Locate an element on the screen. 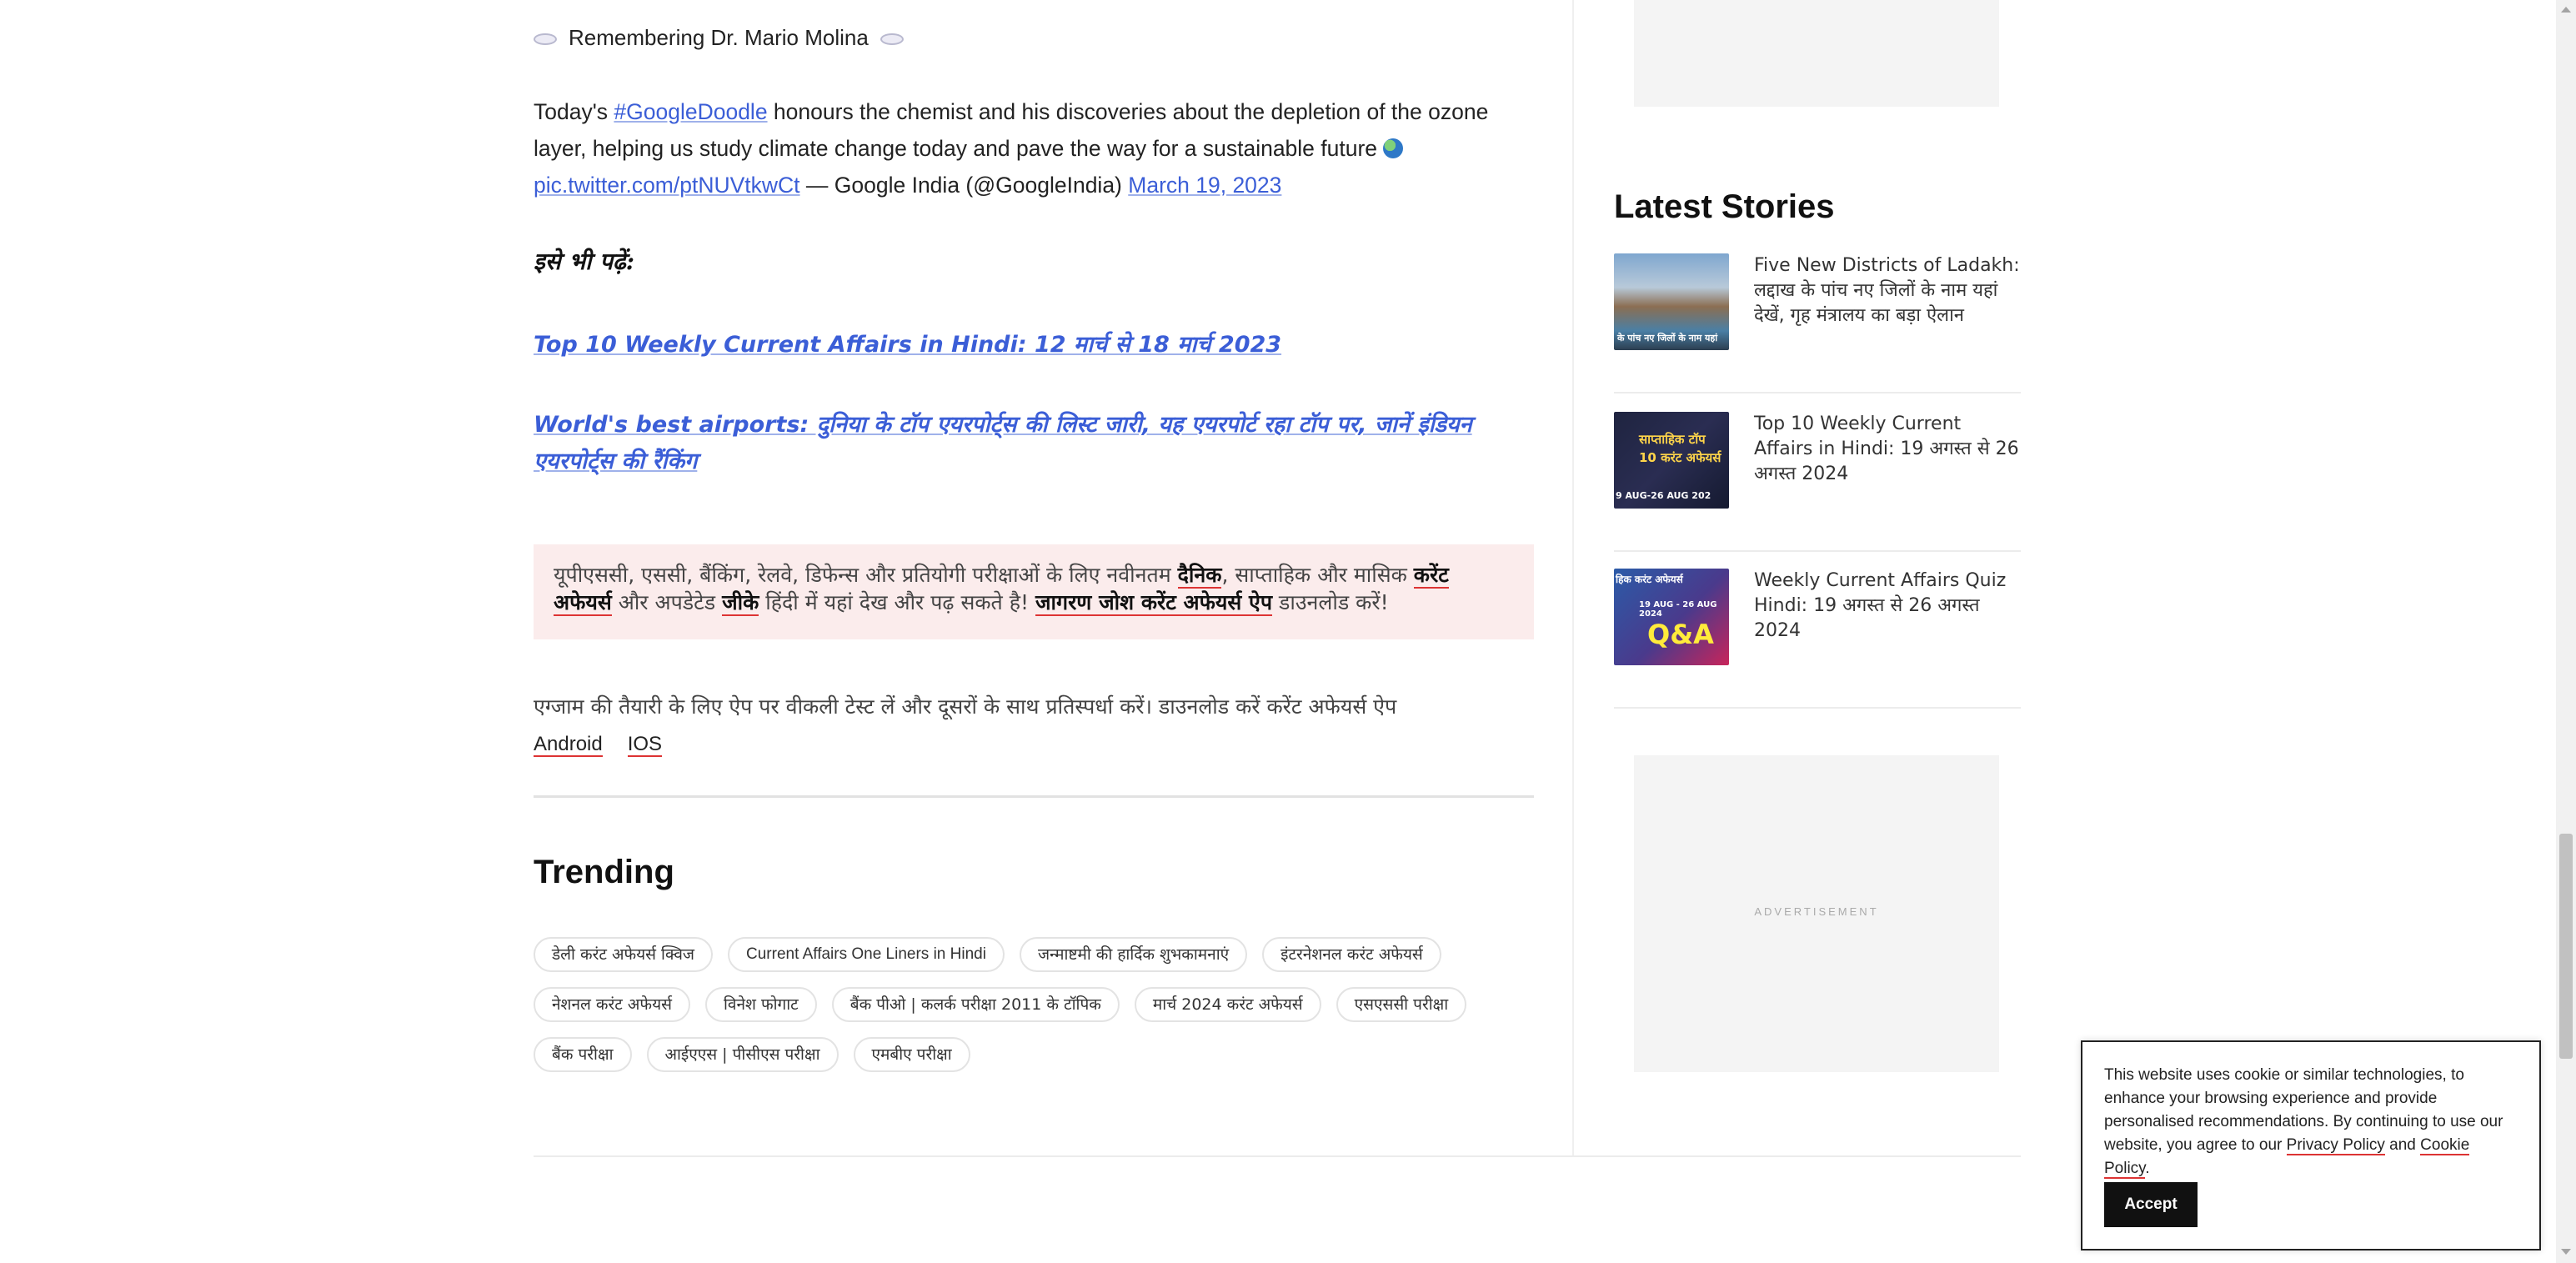 This screenshot has height=1263, width=2576. trending-tag: नेशनल करंट अफेयर्स is located at coordinates (612, 1004).